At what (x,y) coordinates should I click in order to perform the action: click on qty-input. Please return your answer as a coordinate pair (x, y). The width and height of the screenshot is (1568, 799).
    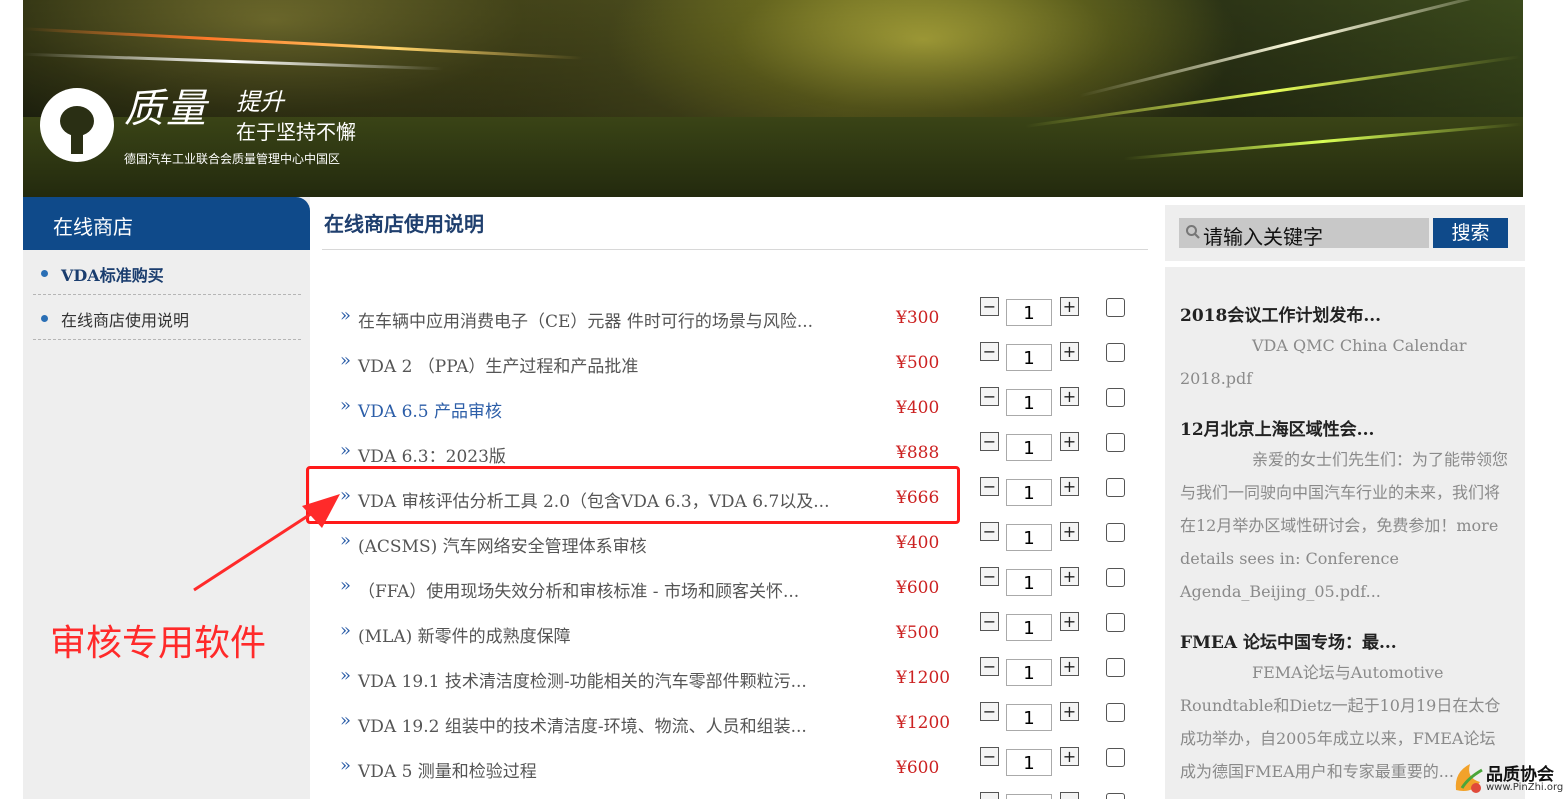
    Looking at the image, I should click on (1029, 796).